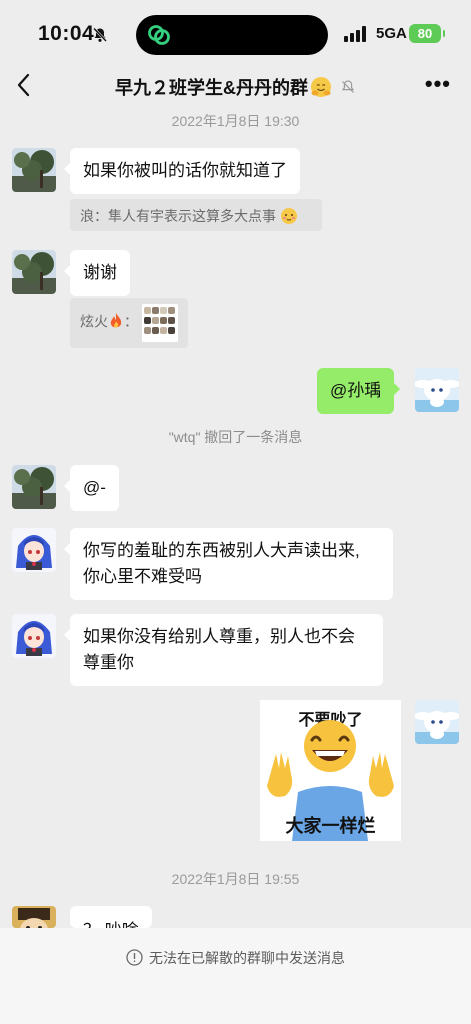 The height and width of the screenshot is (1024, 471). I want to click on message-line: 尊重你, so click(108, 662).